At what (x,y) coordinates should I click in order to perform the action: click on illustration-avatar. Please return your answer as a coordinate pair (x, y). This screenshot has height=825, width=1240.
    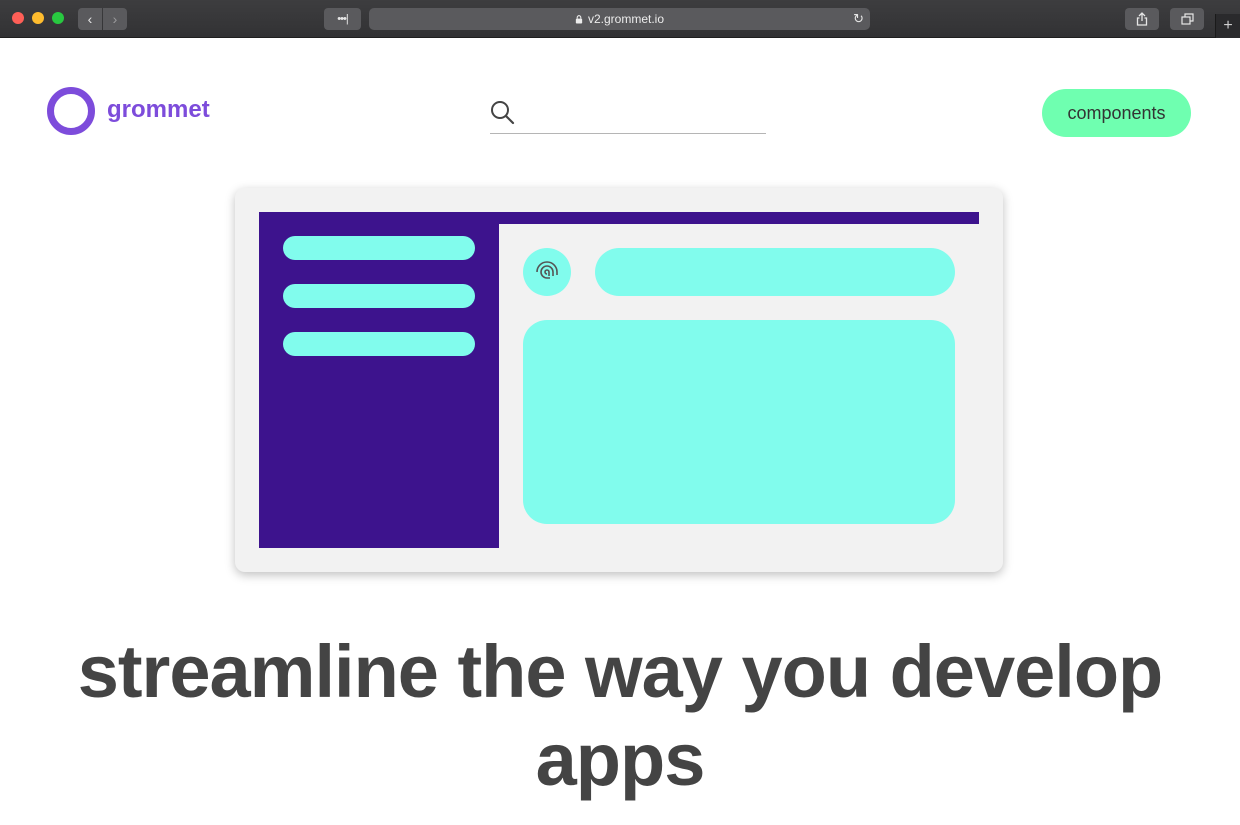
    Looking at the image, I should click on (547, 272).